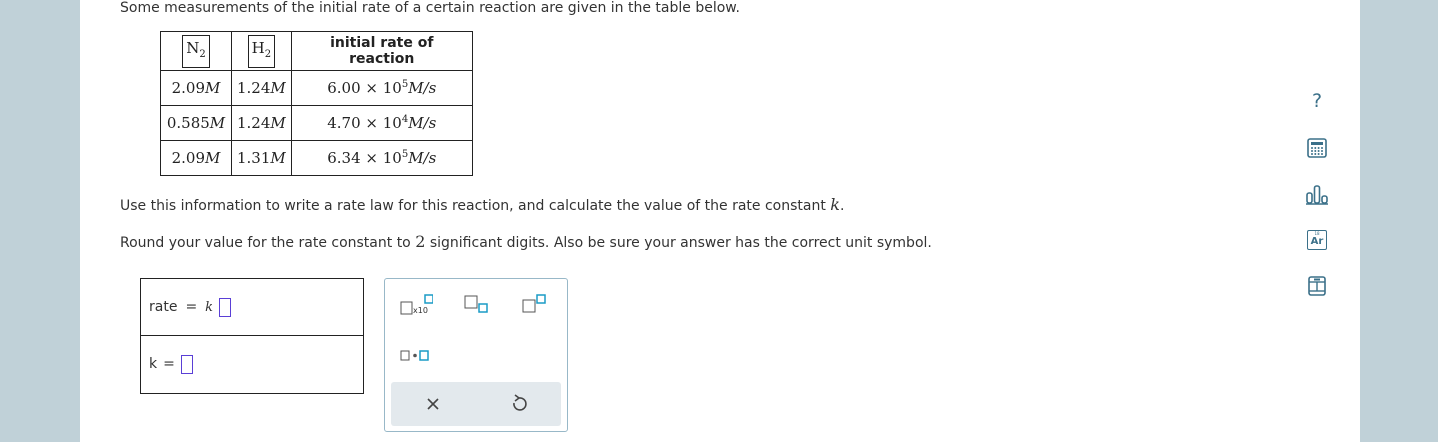 This screenshot has height=442, width=1438. I want to click on bar-chart-icon, so click(1317, 195).